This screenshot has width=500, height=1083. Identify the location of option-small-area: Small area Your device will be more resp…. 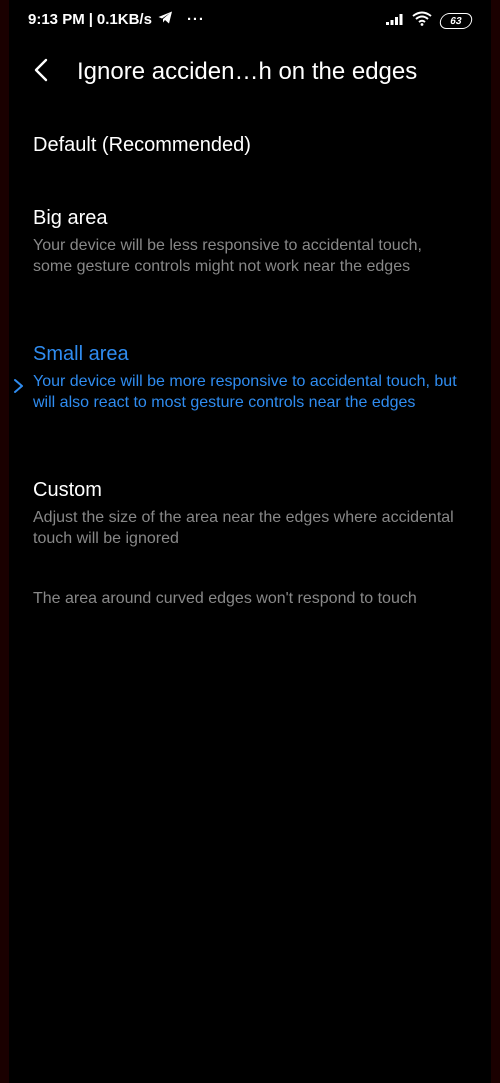
(248, 377).